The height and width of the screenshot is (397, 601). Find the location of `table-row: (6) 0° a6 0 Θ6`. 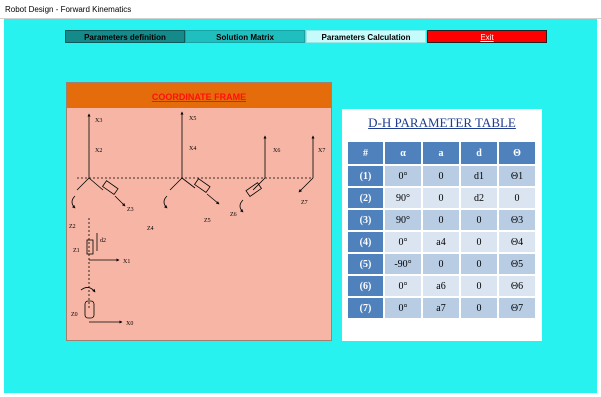

table-row: (6) 0° a6 0 Θ6 is located at coordinates (441, 286).